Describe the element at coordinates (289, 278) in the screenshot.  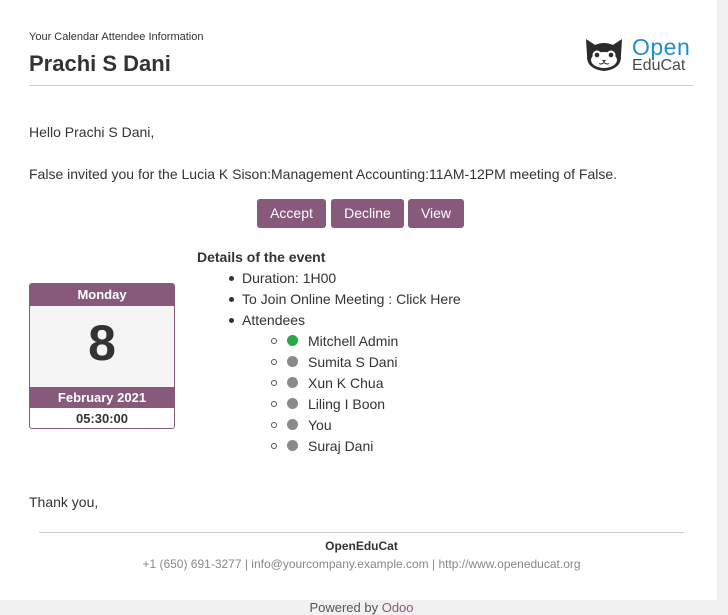
I see `duration-text: Duration: 1H00` at that location.